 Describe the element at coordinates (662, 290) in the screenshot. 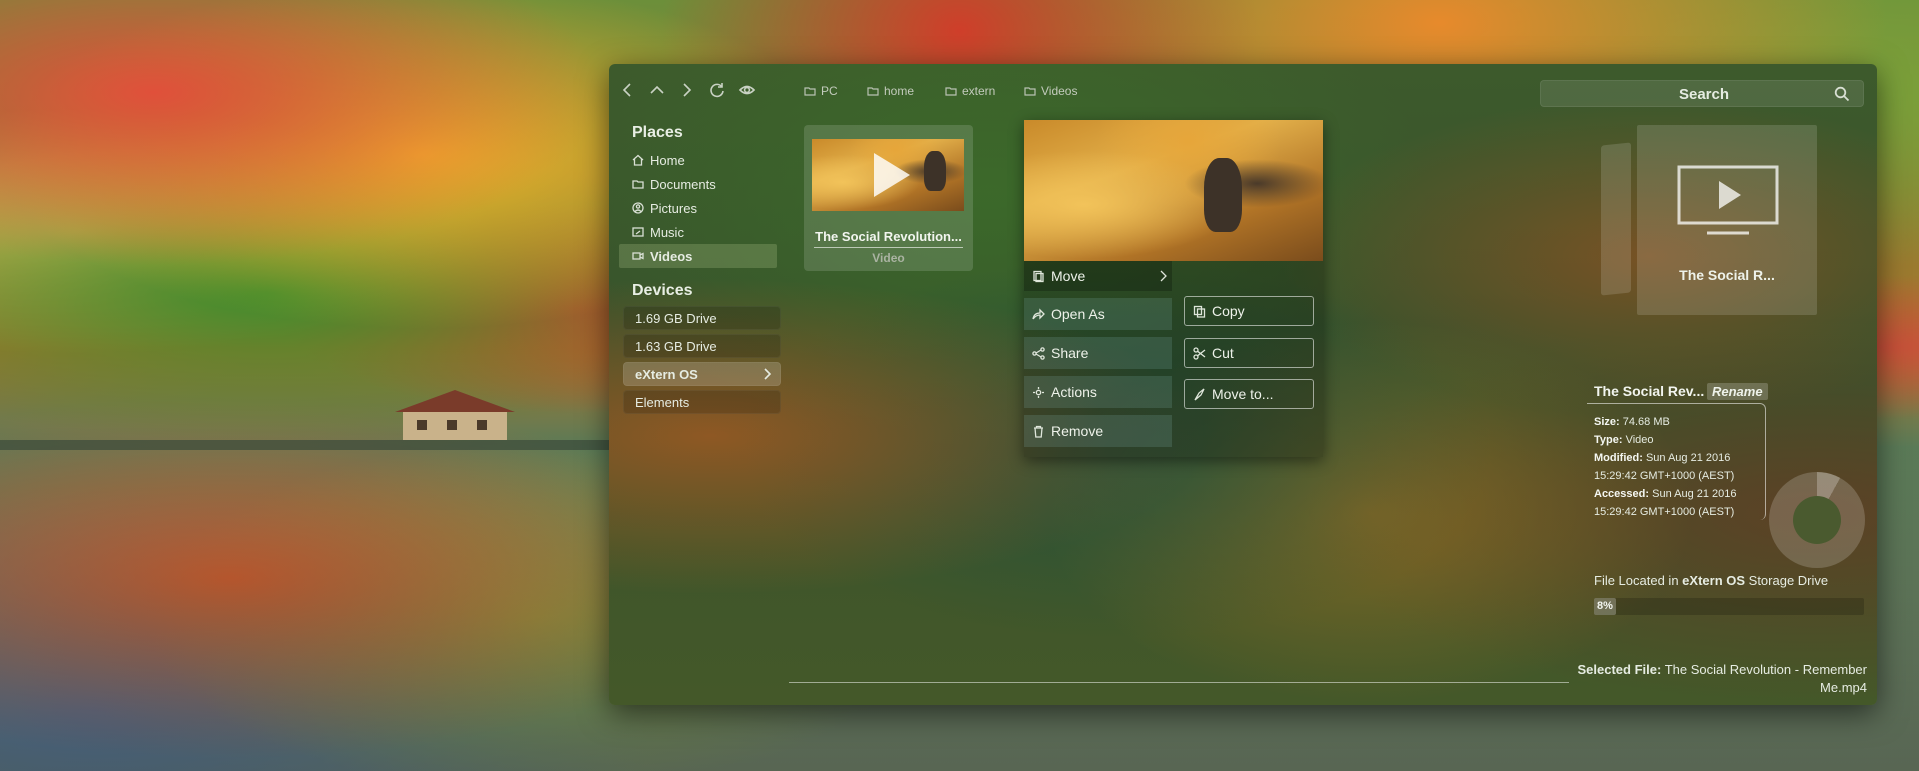

I see `devices-title: Devices` at that location.